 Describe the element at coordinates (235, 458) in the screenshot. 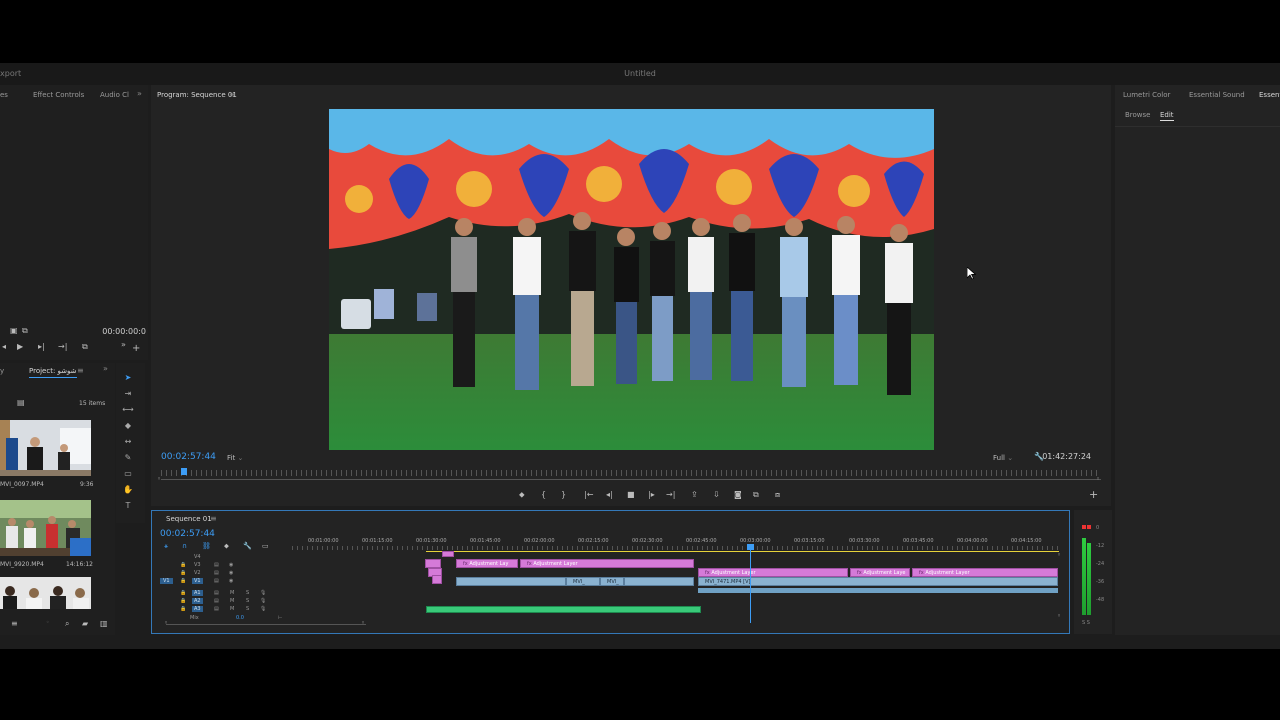

I see `zoom-dropdown: Fit` at that location.